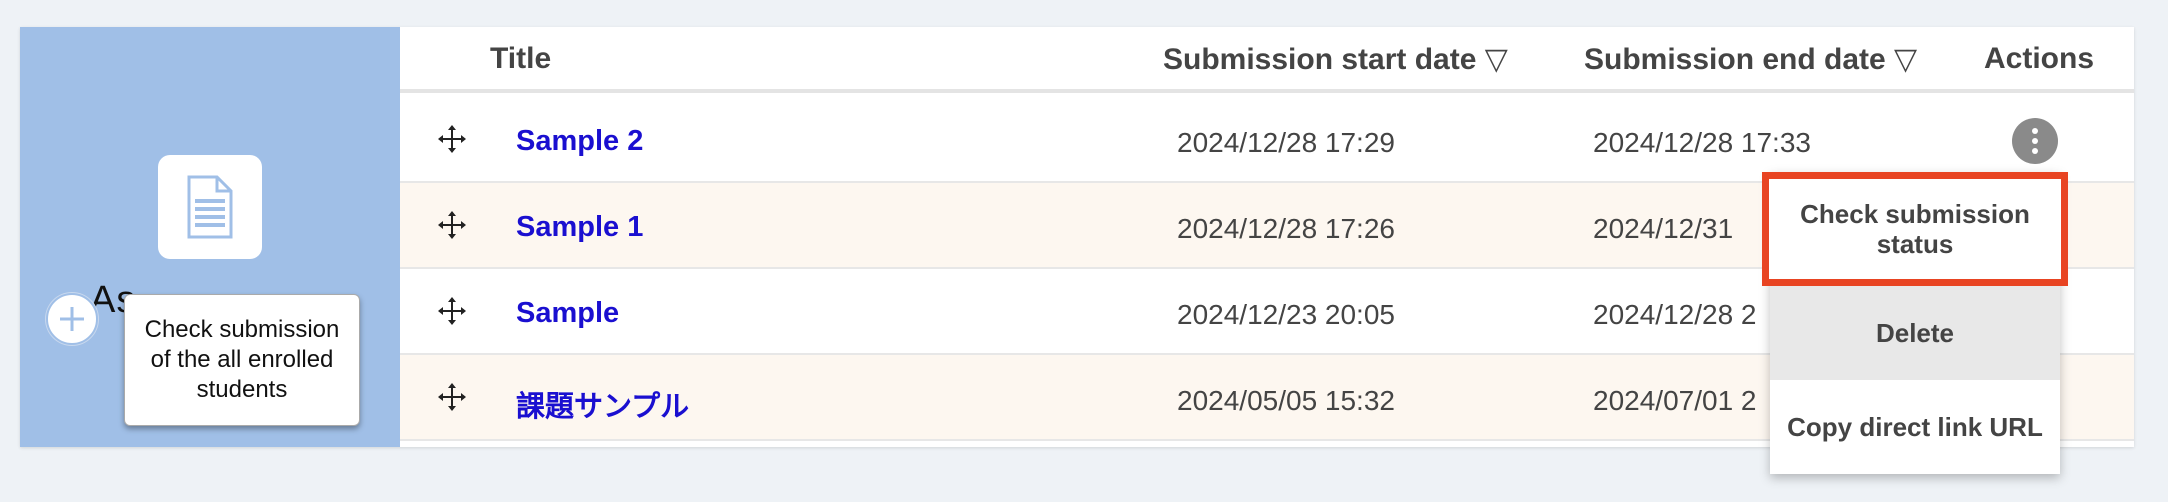 Image resolution: width=2168 pixels, height=502 pixels. What do you see at coordinates (1915, 333) in the screenshot?
I see `delete-menu-item: Delete` at bounding box center [1915, 333].